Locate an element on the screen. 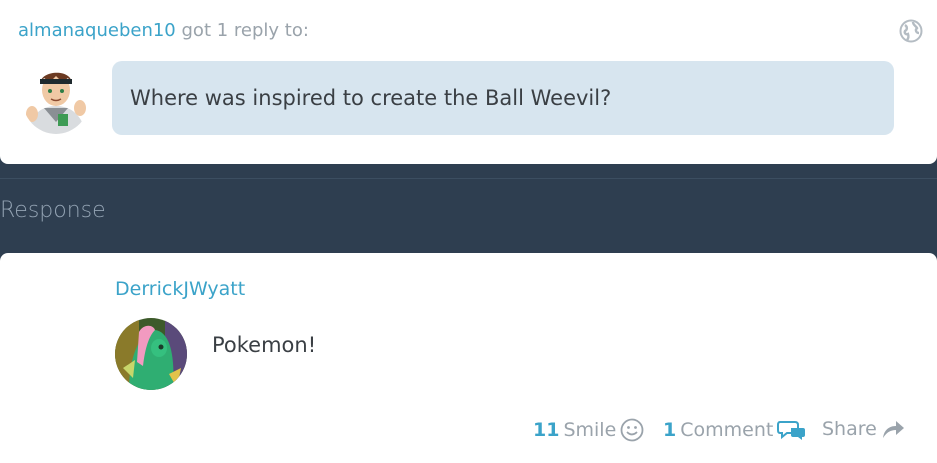  speech-bubbles-icon is located at coordinates (791, 430).